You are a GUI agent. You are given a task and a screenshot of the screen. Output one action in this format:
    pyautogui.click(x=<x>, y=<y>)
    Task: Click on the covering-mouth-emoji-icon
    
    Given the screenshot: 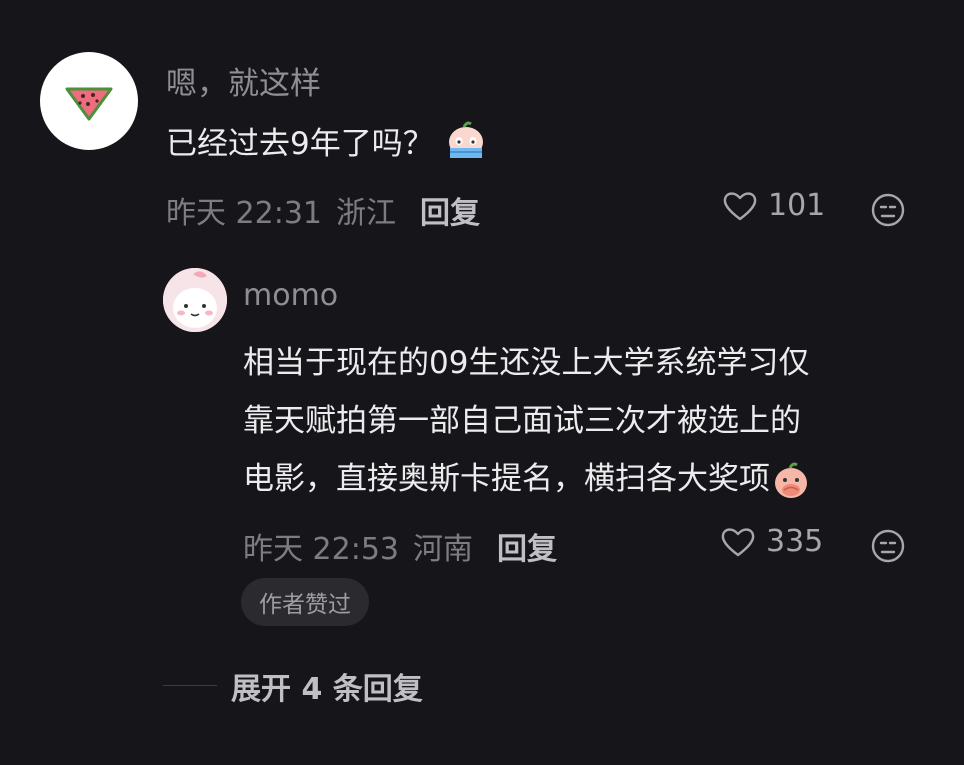 What is the action you would take?
    pyautogui.click(x=791, y=480)
    